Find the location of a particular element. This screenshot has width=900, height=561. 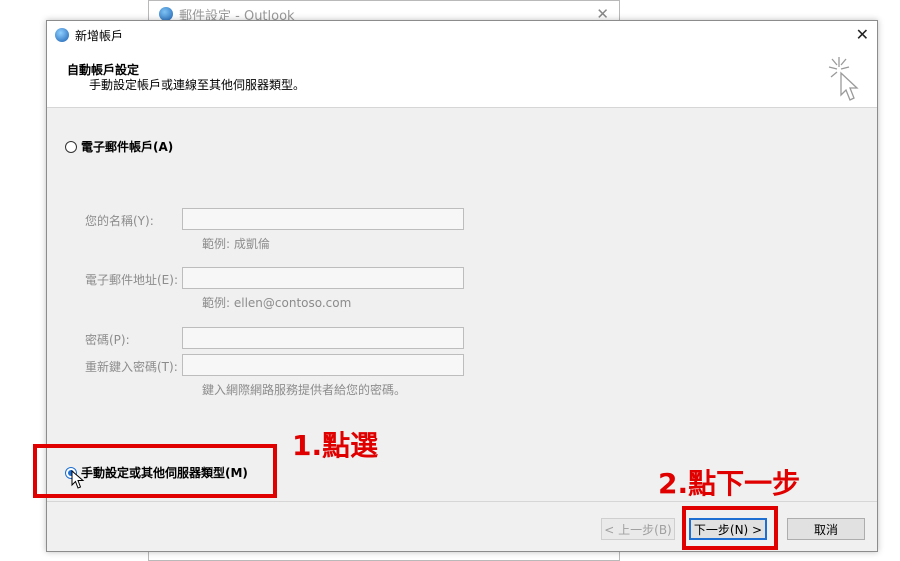

name-field is located at coordinates (323, 219).